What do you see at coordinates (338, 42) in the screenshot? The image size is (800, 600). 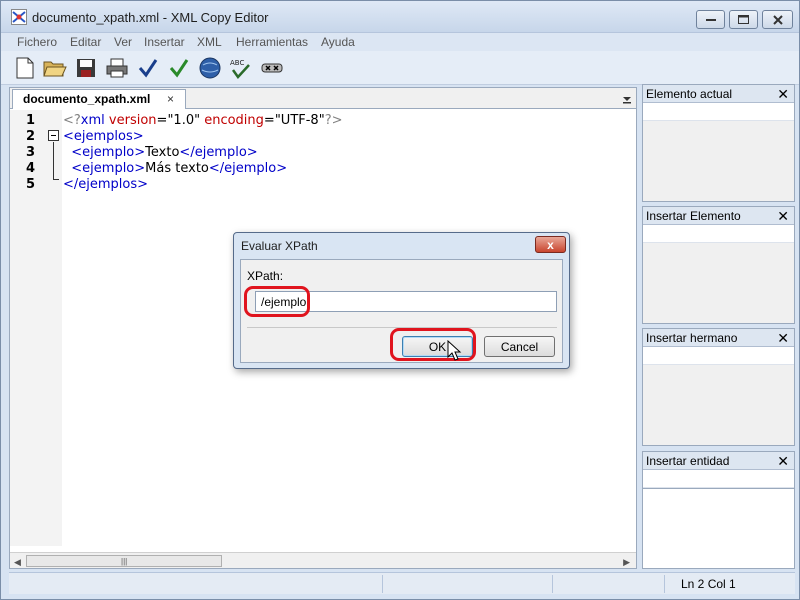 I see `menu-ayuda: Ayuda` at bounding box center [338, 42].